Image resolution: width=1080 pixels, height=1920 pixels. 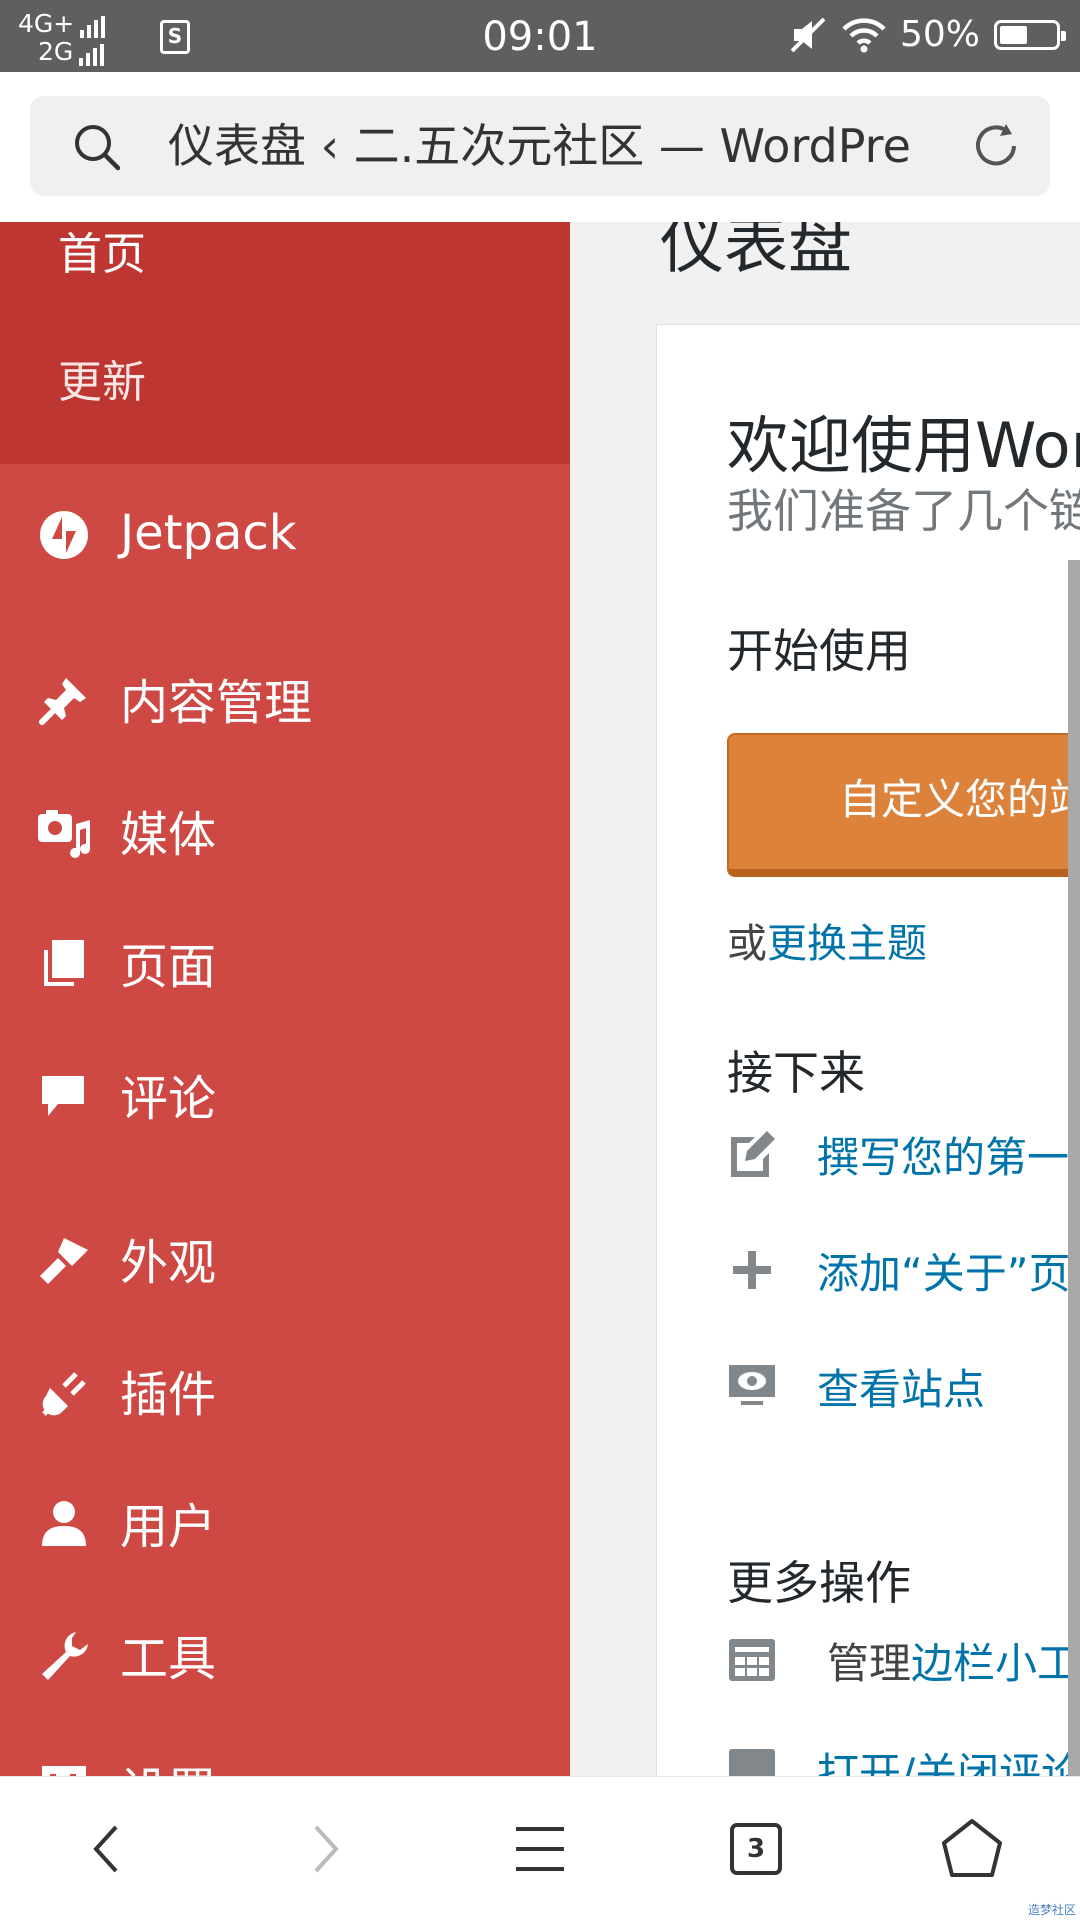 I want to click on more-action-item: 打开/关闭评论, so click(x=903, y=1755).